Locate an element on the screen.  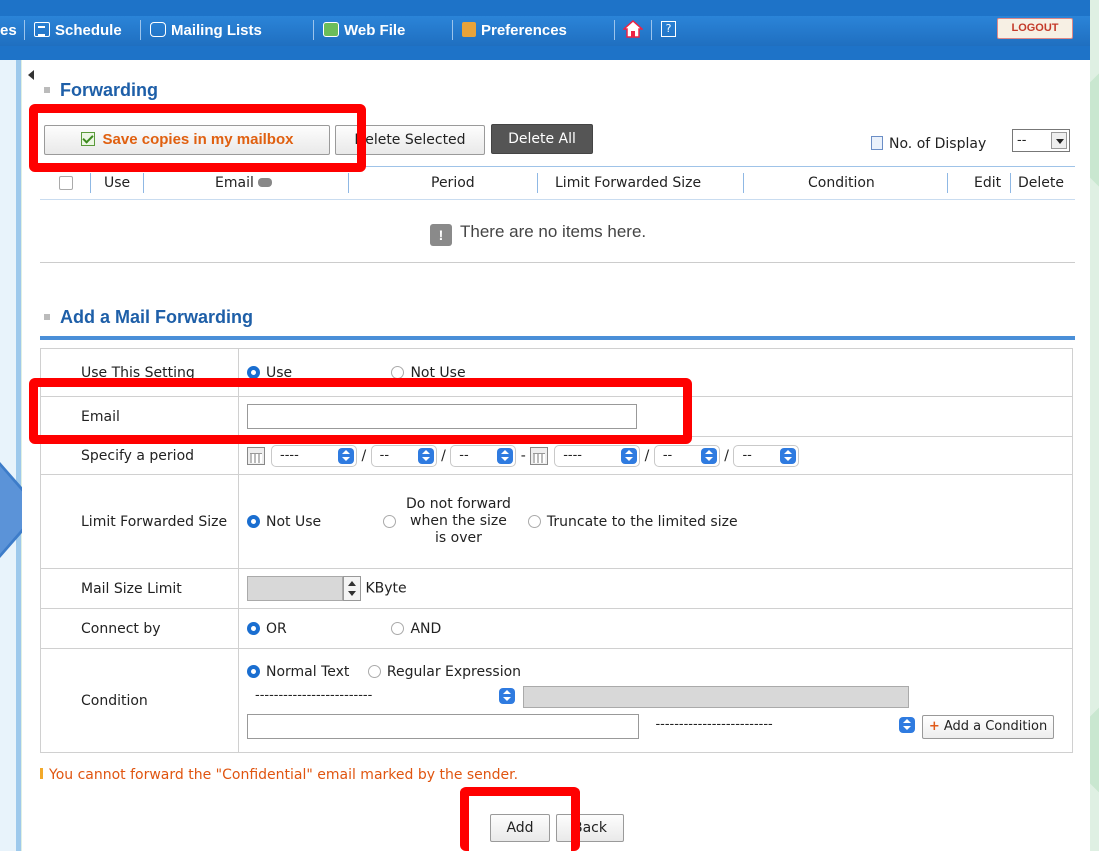
preferences-icon is located at coordinates (469, 29).